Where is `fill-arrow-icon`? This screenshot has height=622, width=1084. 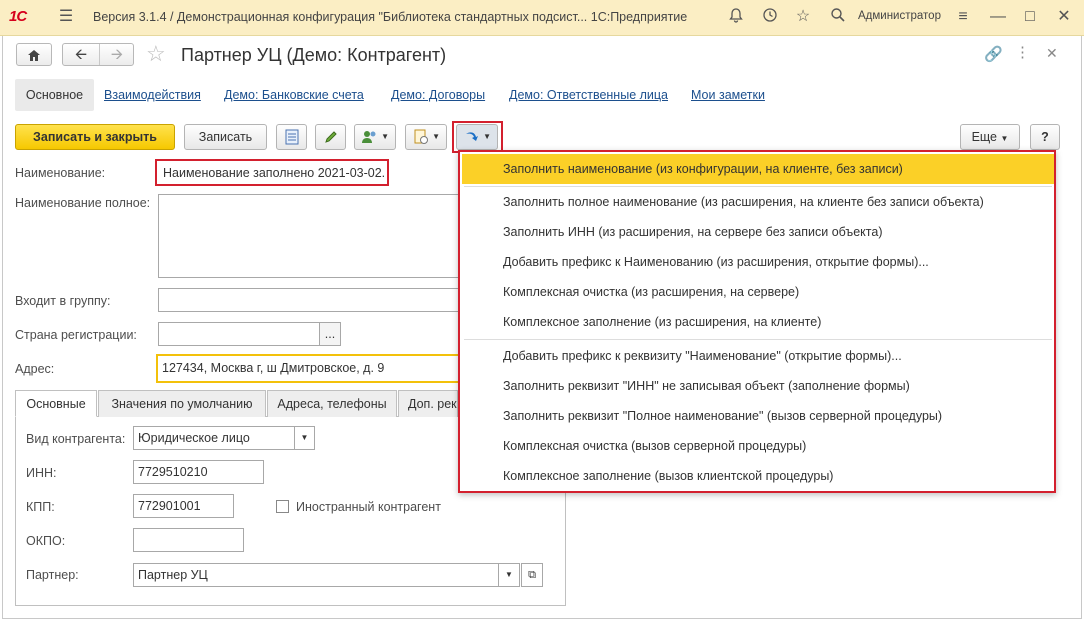
fill-arrow-icon is located at coordinates (472, 136).